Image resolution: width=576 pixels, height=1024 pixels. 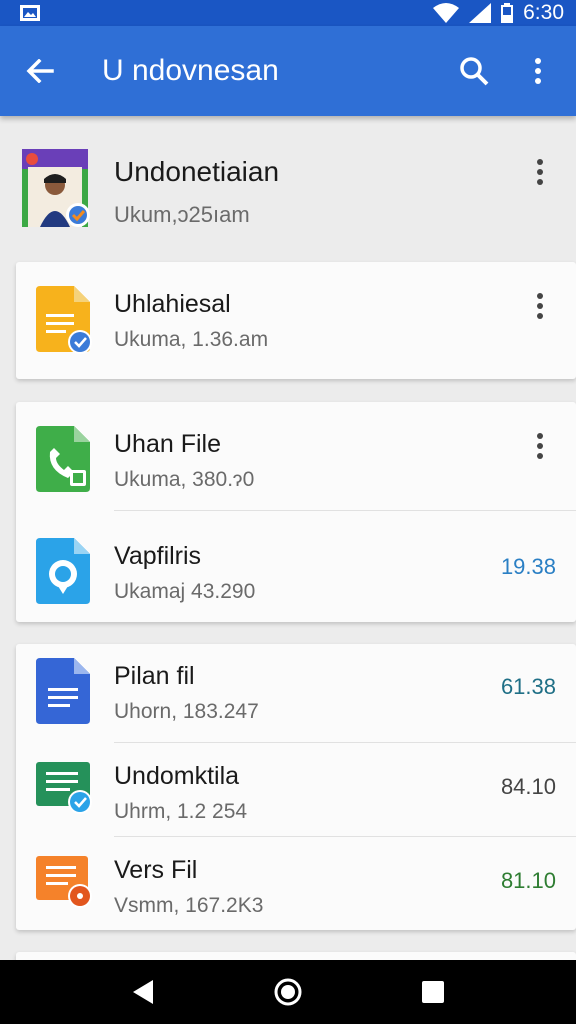 I want to click on image-icon, so click(x=30, y=13).